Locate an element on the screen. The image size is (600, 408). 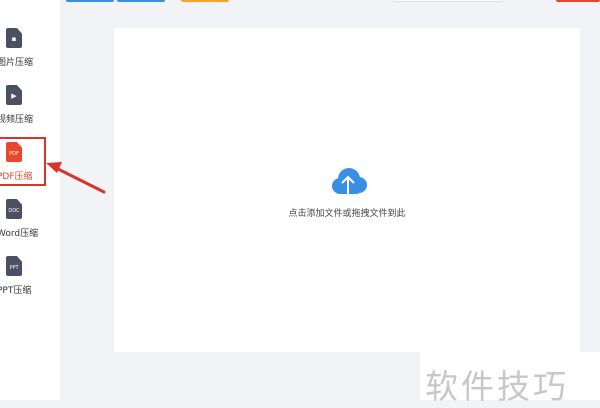
sidebar-item-image: ▪ 图片压缩 is located at coordinates (30, 53).